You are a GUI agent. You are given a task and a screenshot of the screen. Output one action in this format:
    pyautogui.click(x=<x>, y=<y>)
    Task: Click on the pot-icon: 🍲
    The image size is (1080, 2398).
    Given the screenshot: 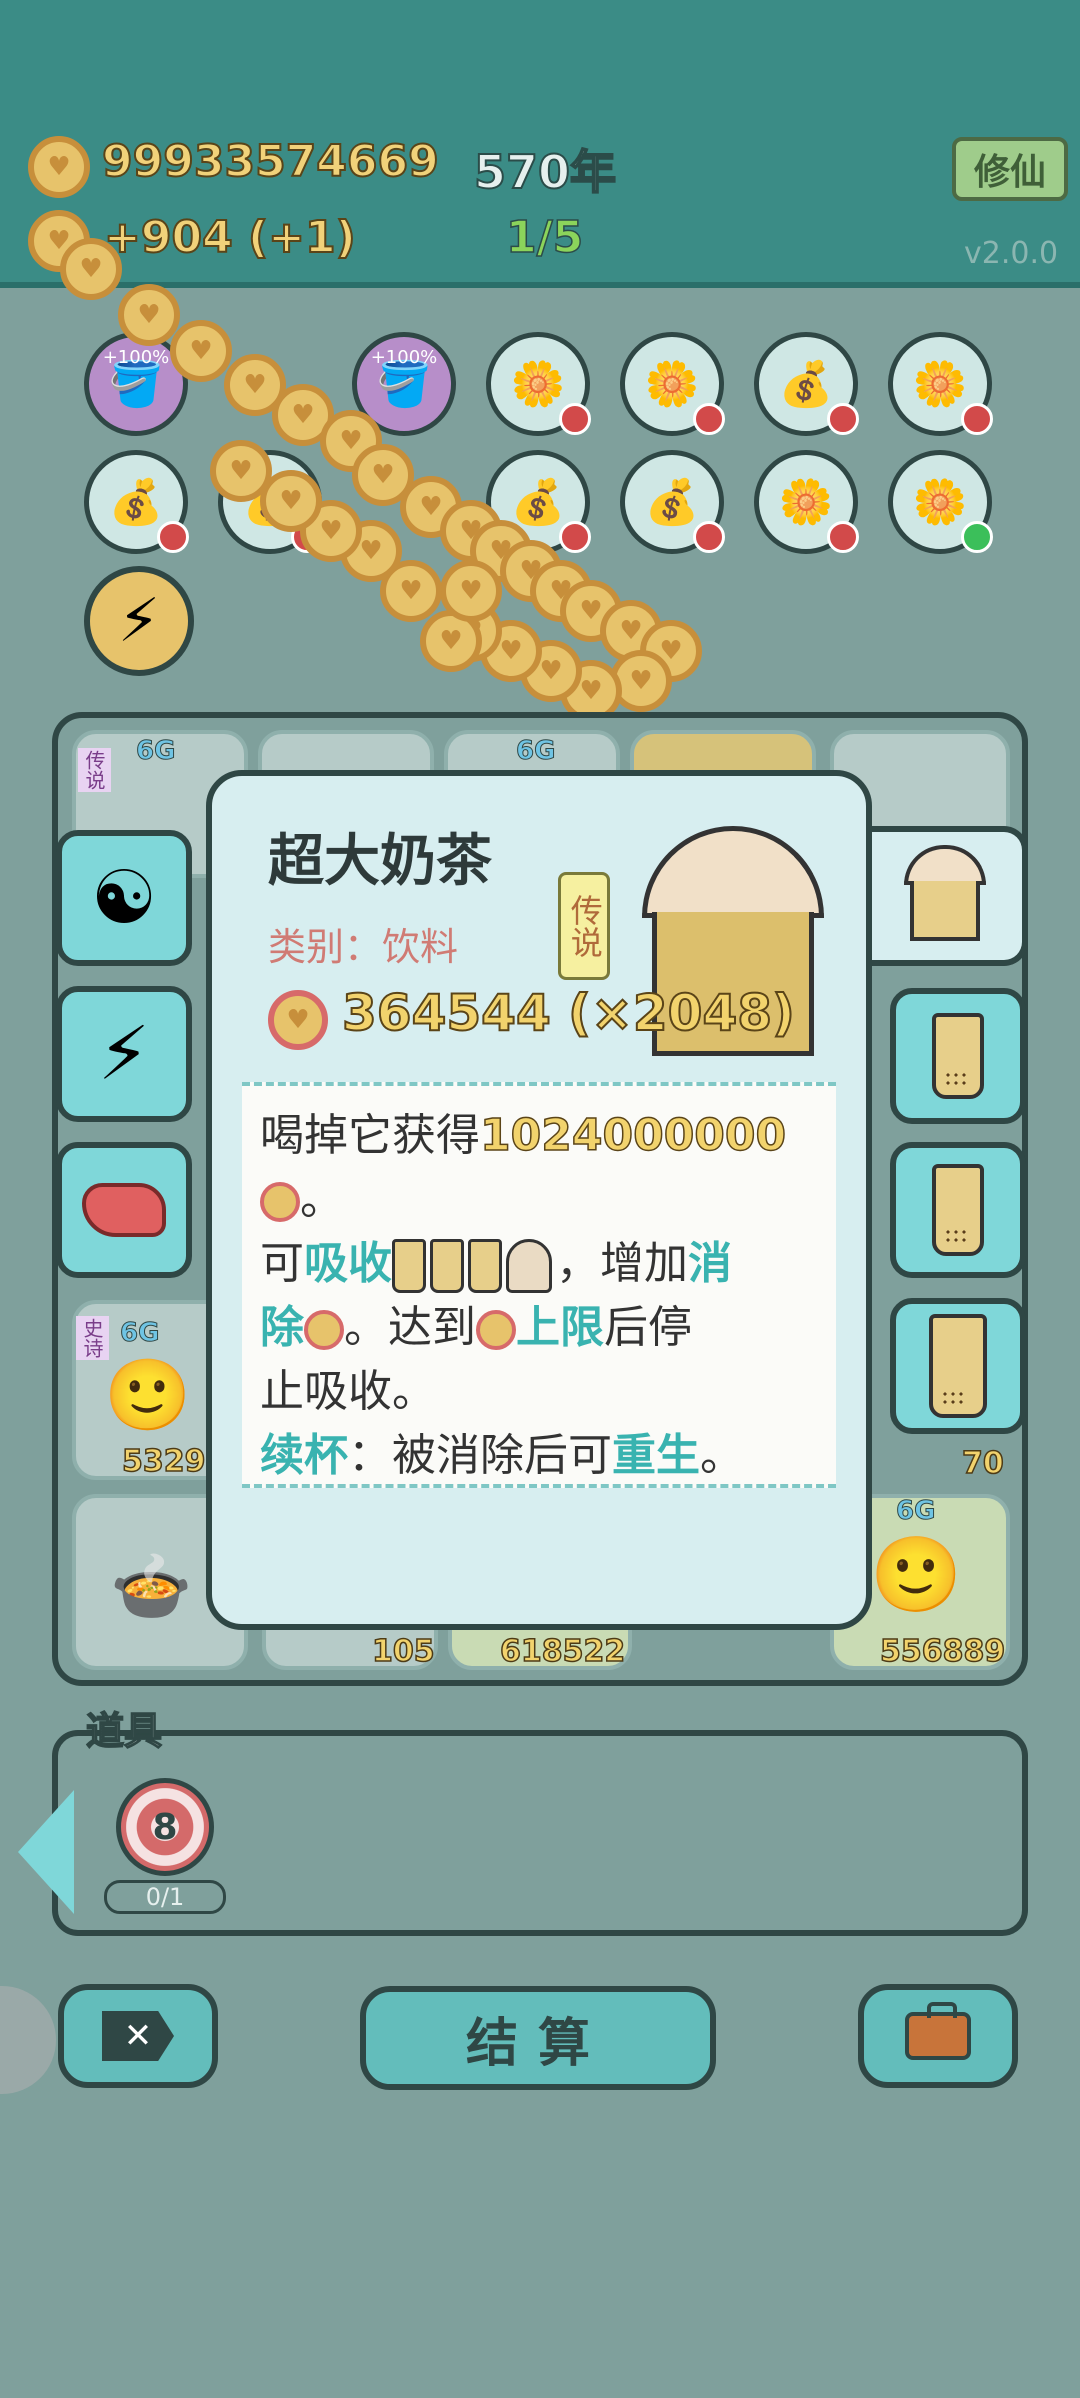 What is the action you would take?
    pyautogui.click(x=151, y=1586)
    